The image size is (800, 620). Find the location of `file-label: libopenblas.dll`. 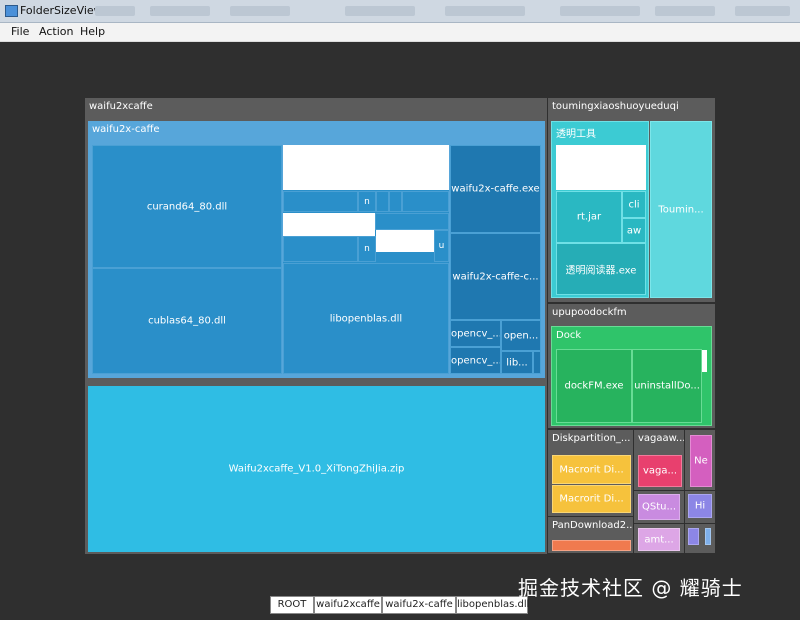

file-label: libopenblas.dll is located at coordinates (366, 318).